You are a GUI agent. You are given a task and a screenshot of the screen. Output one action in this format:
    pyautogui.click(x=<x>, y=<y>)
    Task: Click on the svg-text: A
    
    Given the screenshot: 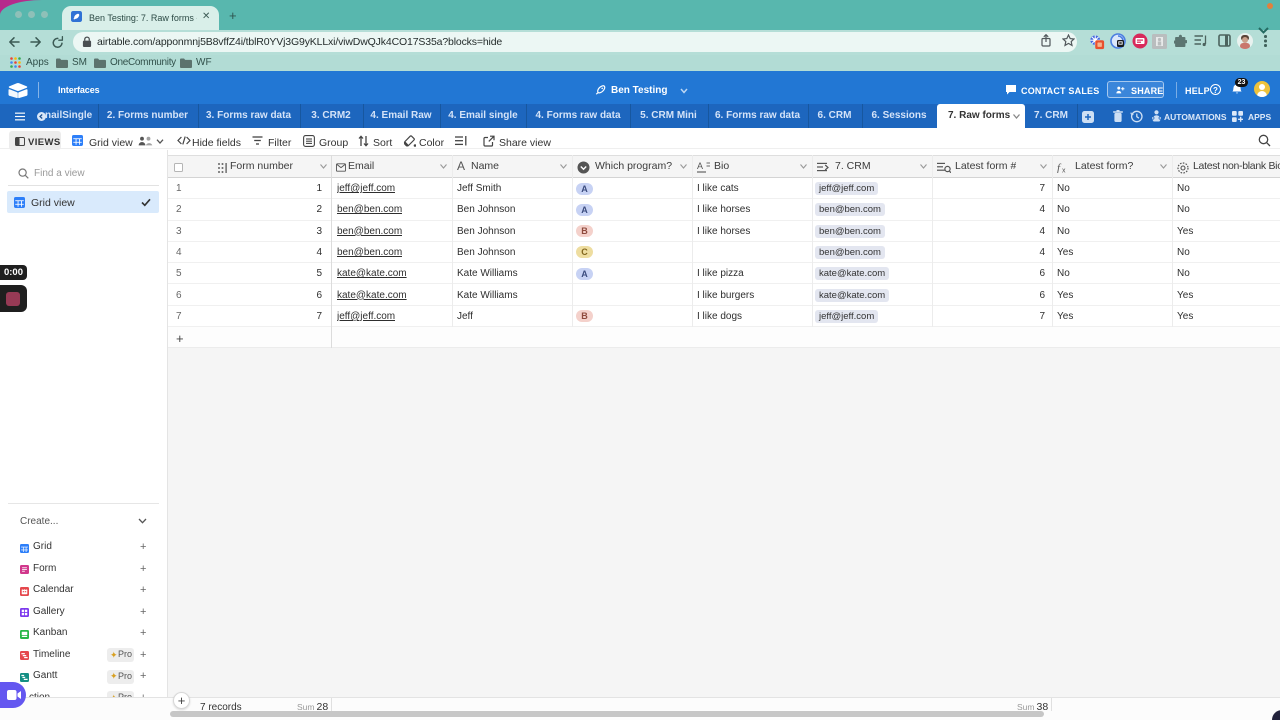 What is the action you would take?
    pyautogui.click(x=700, y=166)
    